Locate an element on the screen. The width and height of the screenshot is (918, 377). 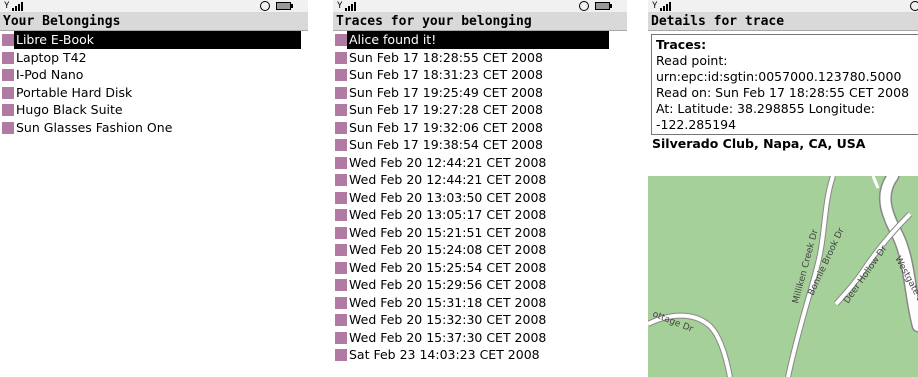
page-title: Details for trace is located at coordinates (783, 22).